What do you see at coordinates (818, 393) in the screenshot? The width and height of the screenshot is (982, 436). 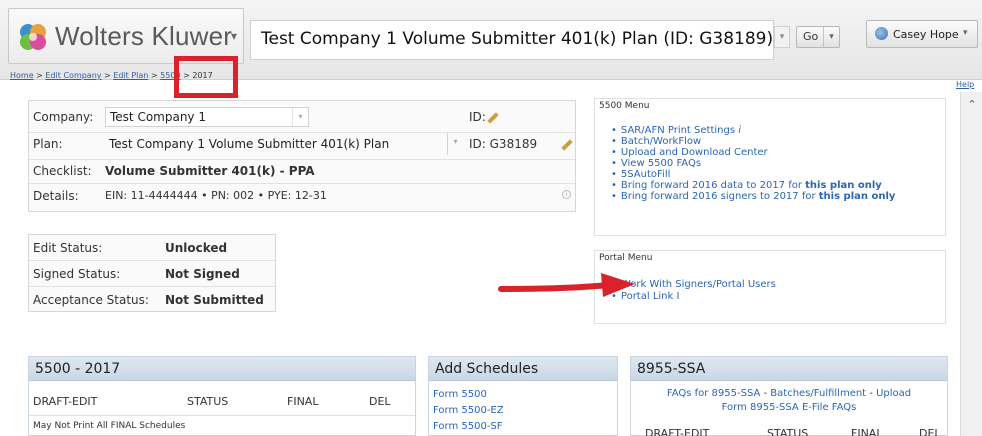 I see `link-ssa-batches: Batches/Fulfillment` at bounding box center [818, 393].